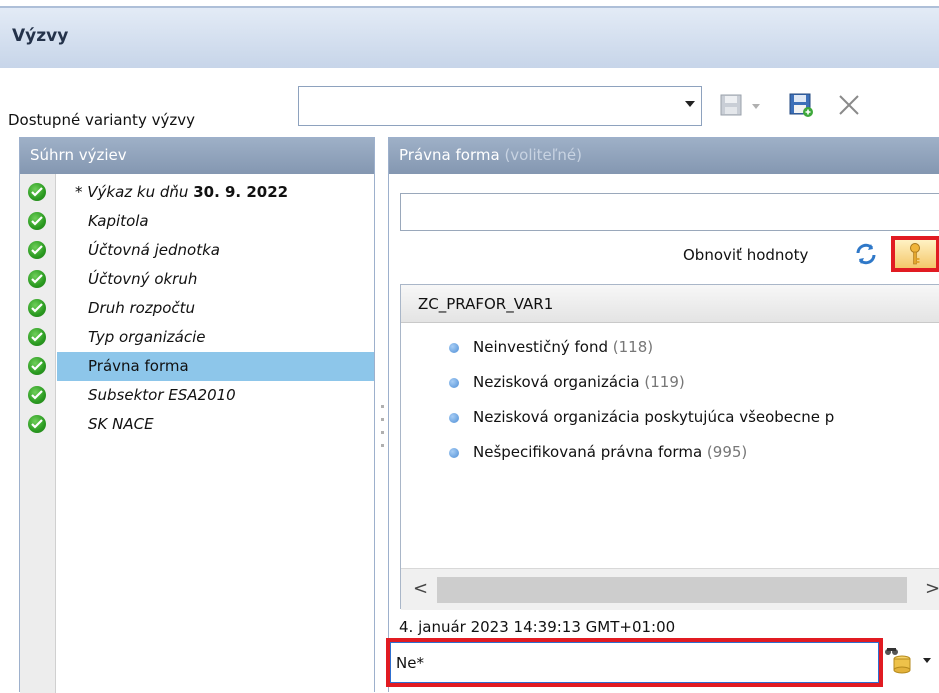 The height and width of the screenshot is (693, 939). Describe the element at coordinates (134, 192) in the screenshot. I see `root-prefix: * Výkaz ku dňu` at that location.